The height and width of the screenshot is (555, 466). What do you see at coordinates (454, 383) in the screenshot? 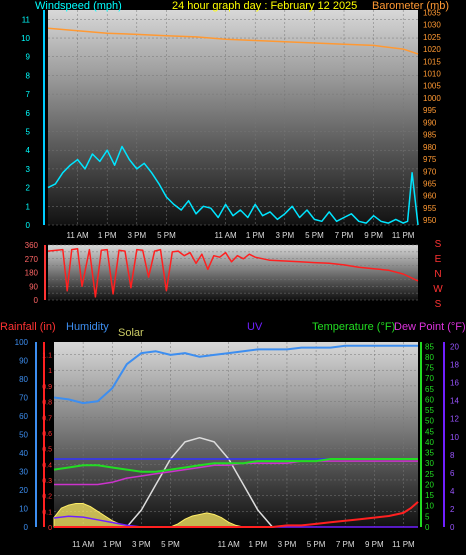
I see `uv-tick: 16` at bounding box center [454, 383].